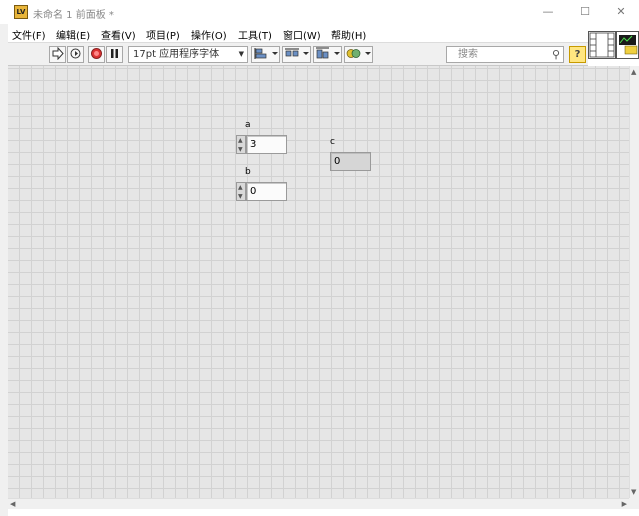 The height and width of the screenshot is (516, 639). Describe the element at coordinates (350, 161) in the screenshot. I see `numeric-indicator-c: 0` at that location.